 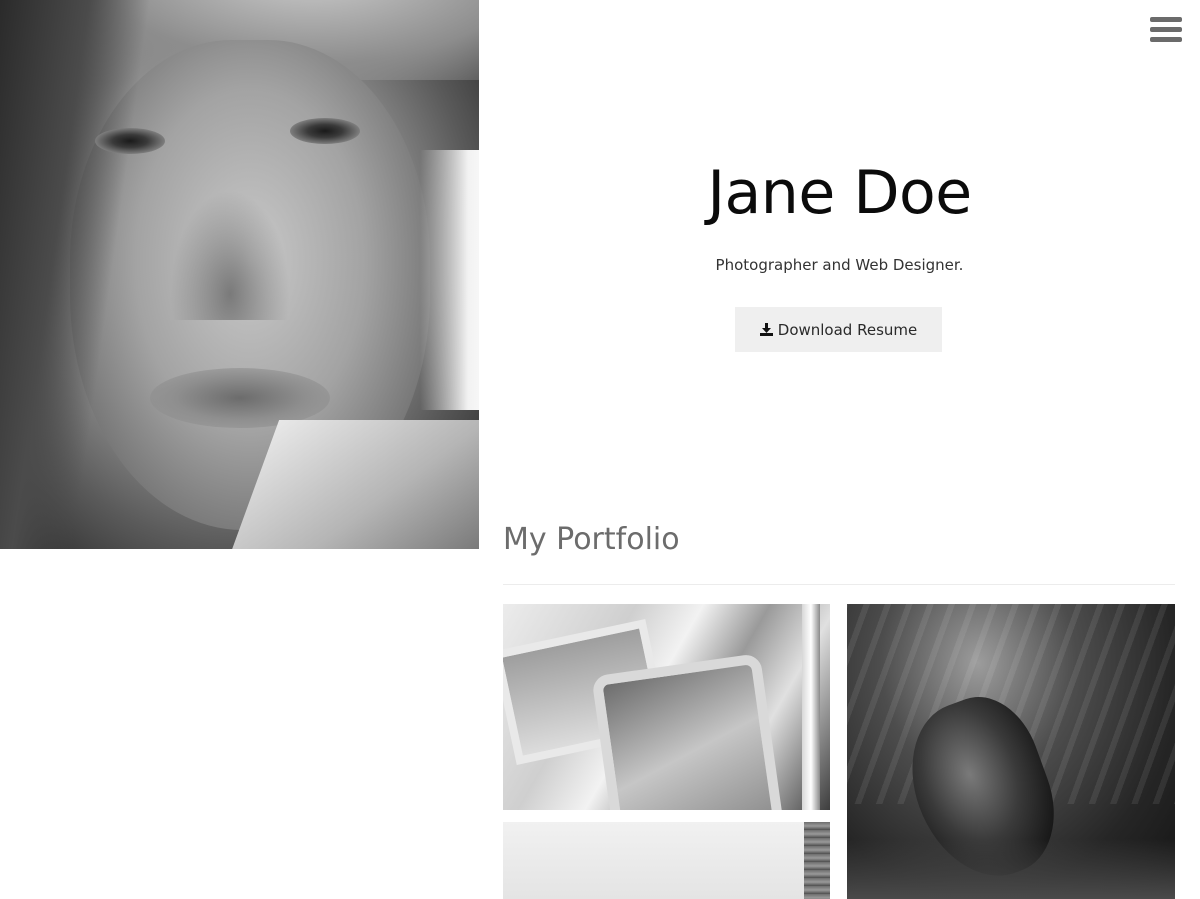 I want to click on portrait-left-eye, so click(x=130, y=141).